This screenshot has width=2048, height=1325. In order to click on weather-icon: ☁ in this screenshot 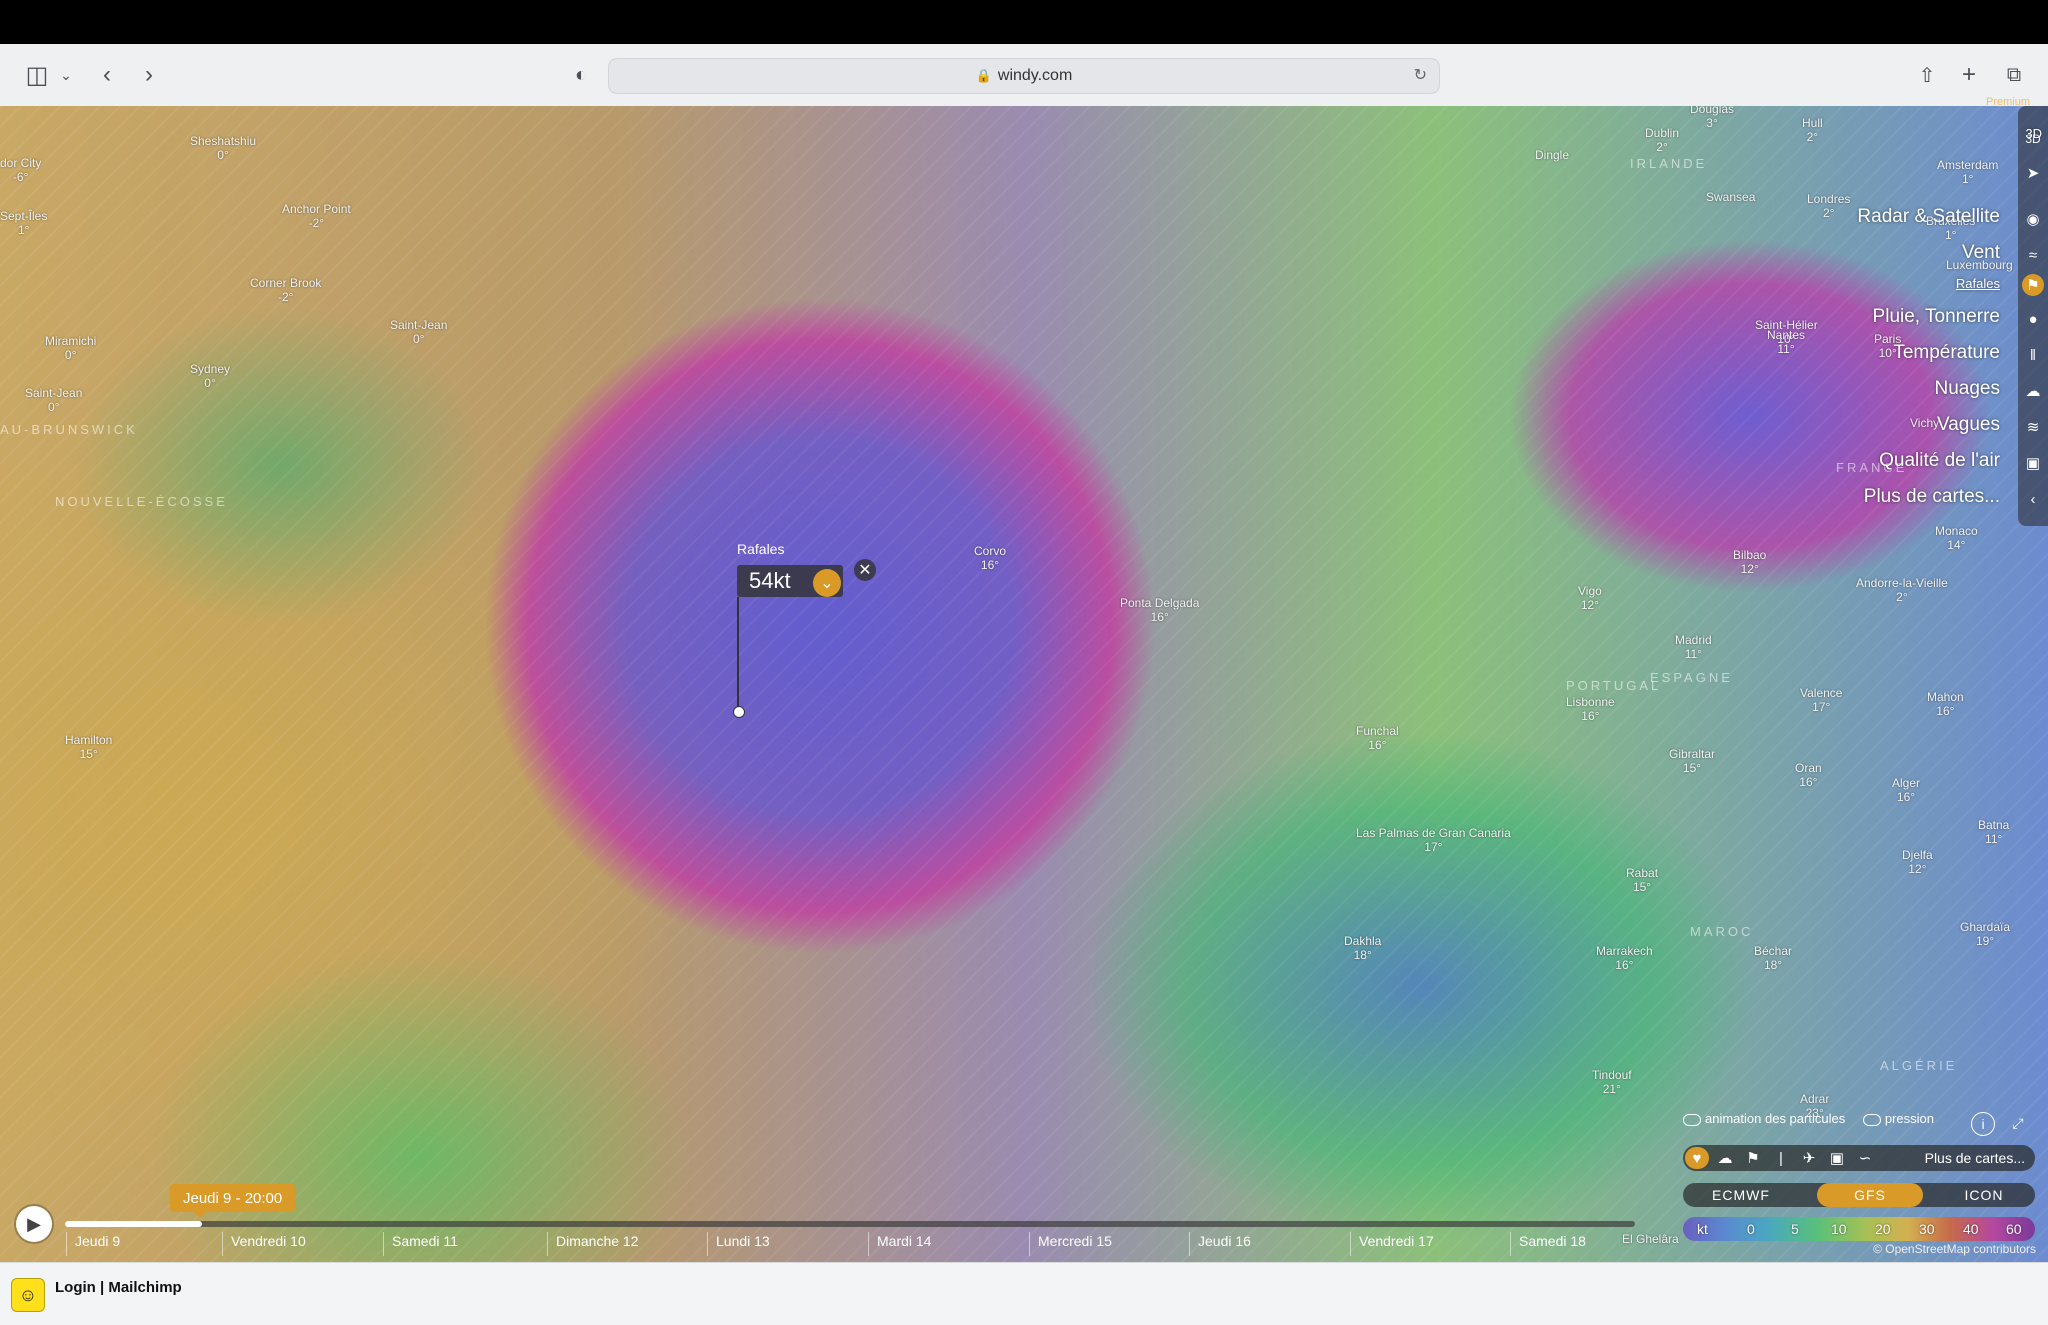, I will do `click(1725, 1158)`.